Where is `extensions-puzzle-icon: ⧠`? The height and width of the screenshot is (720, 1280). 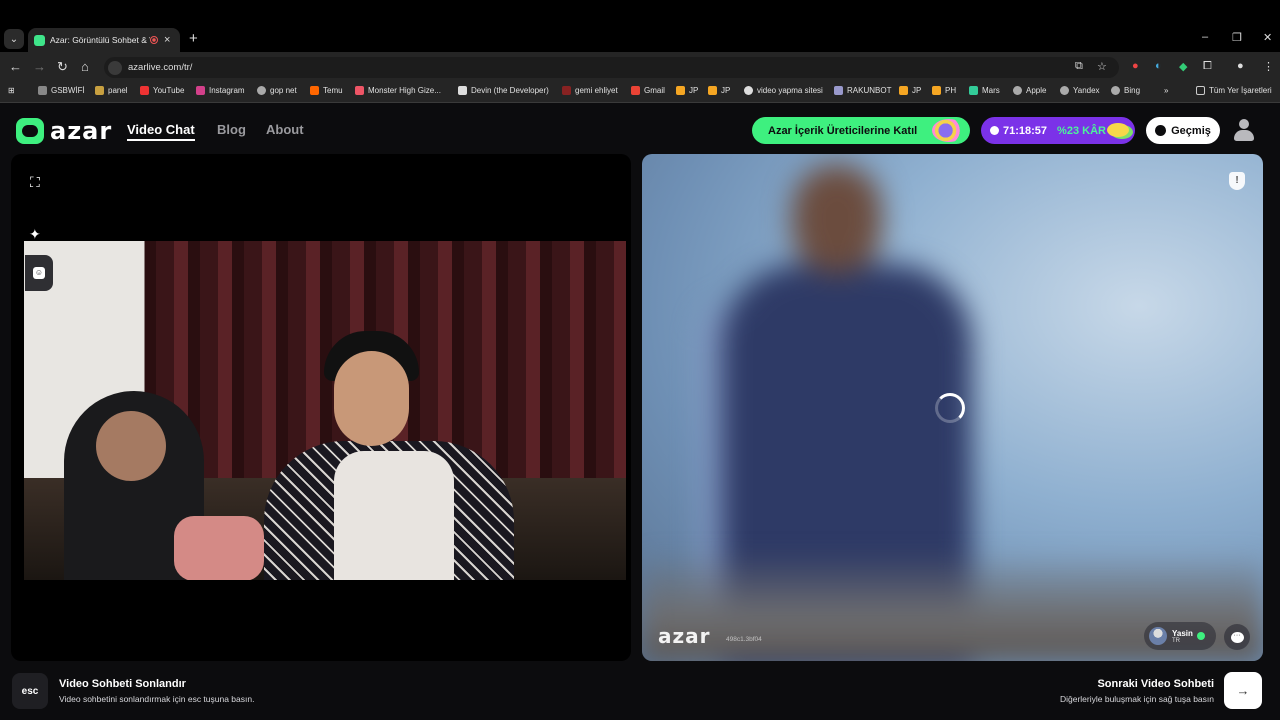
extensions-puzzle-icon: ⧠ is located at coordinates (1207, 66).